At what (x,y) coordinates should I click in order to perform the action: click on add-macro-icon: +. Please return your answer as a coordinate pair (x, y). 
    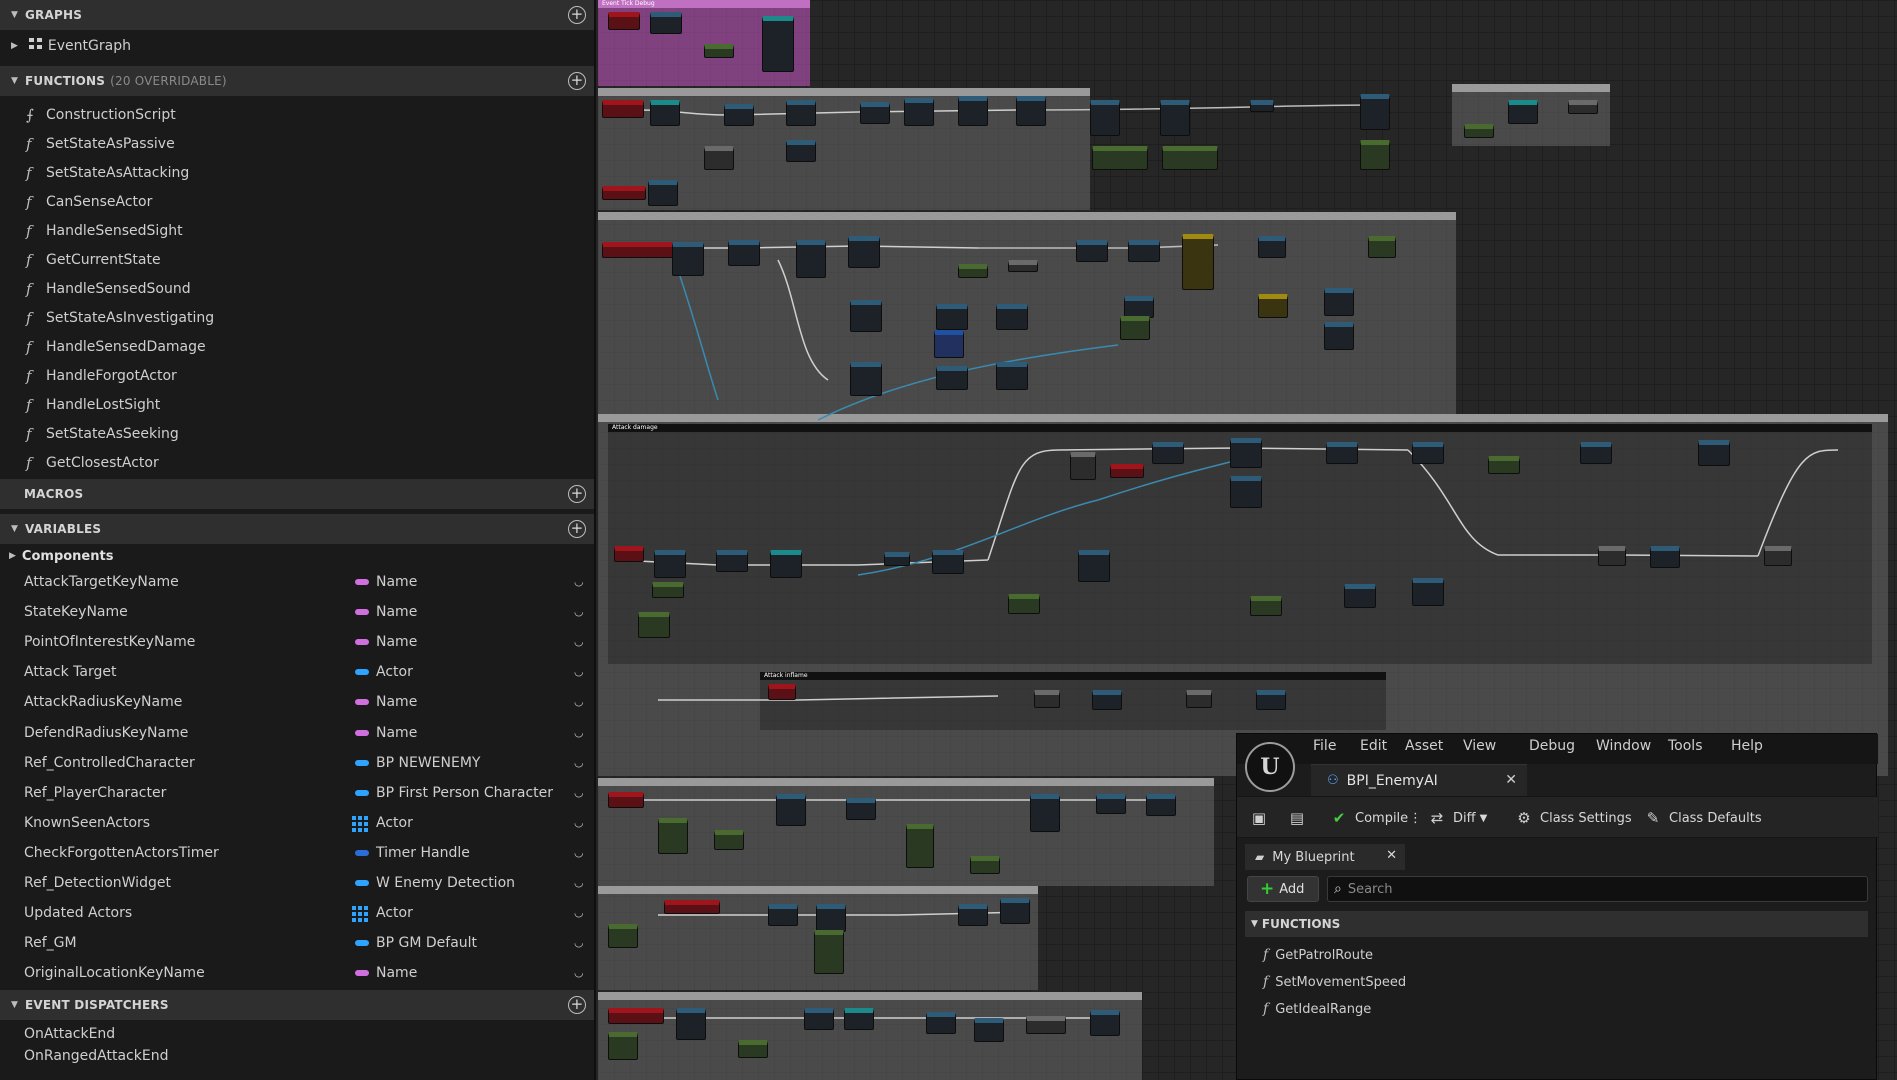
    Looking at the image, I should click on (577, 494).